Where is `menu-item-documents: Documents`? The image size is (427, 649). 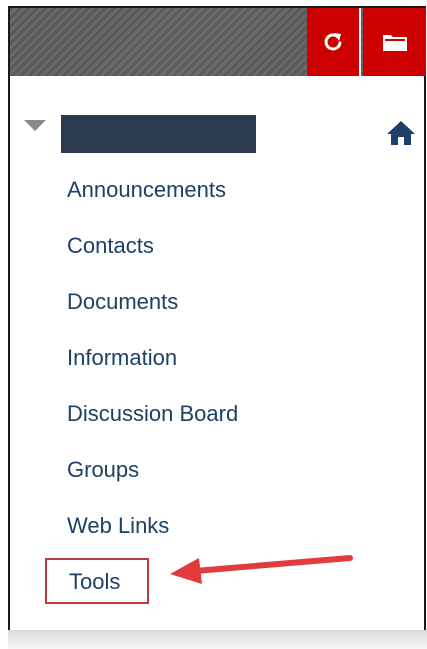 menu-item-documents: Documents is located at coordinates (122, 302).